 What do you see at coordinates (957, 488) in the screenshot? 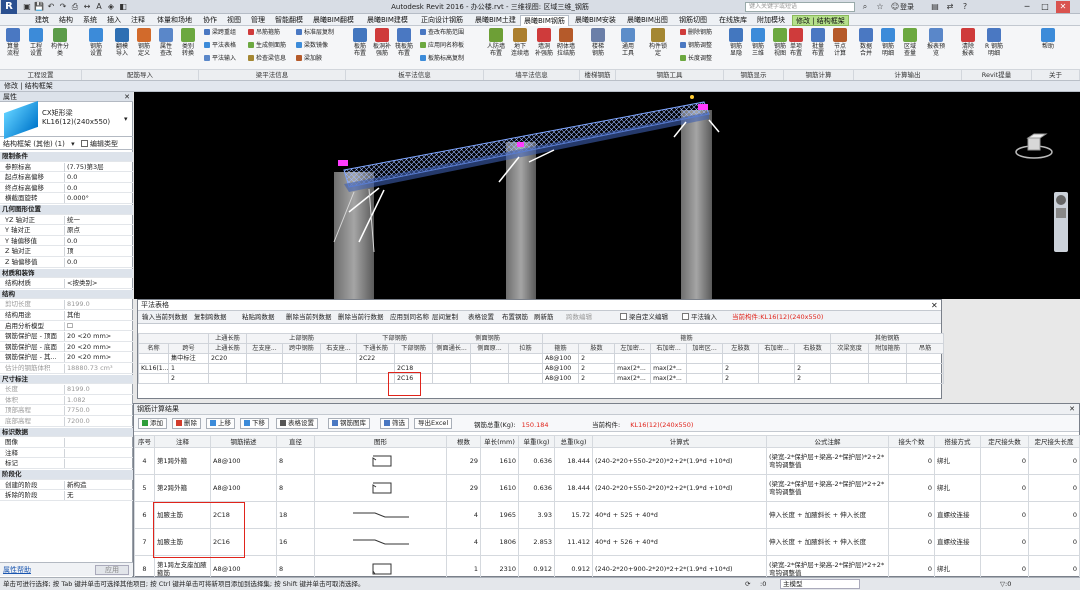
I see `result-cell-method: 绑扎` at bounding box center [957, 488].